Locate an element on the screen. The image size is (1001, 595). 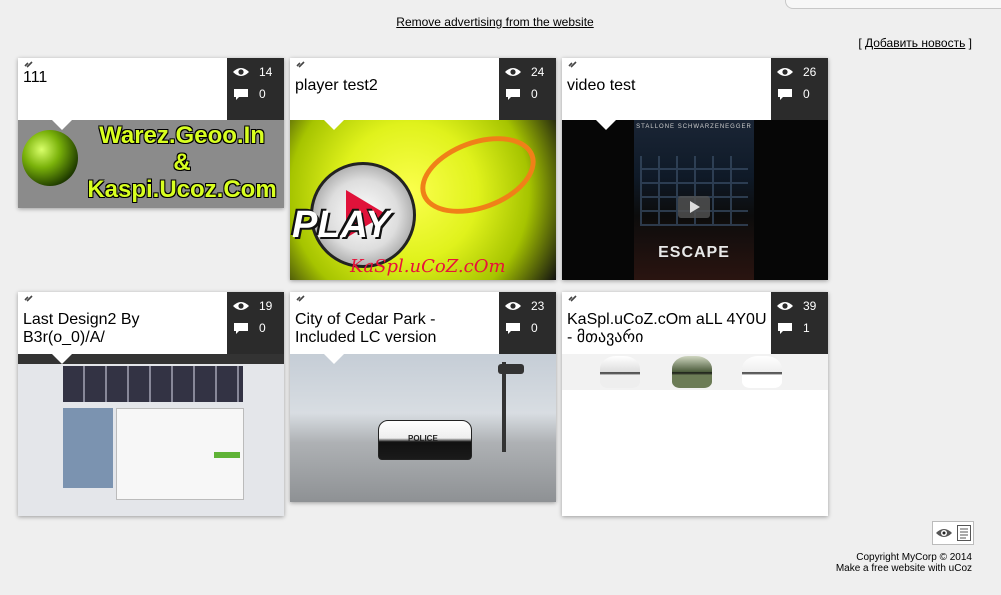
comments-count: 1 is located at coordinates (806, 328).